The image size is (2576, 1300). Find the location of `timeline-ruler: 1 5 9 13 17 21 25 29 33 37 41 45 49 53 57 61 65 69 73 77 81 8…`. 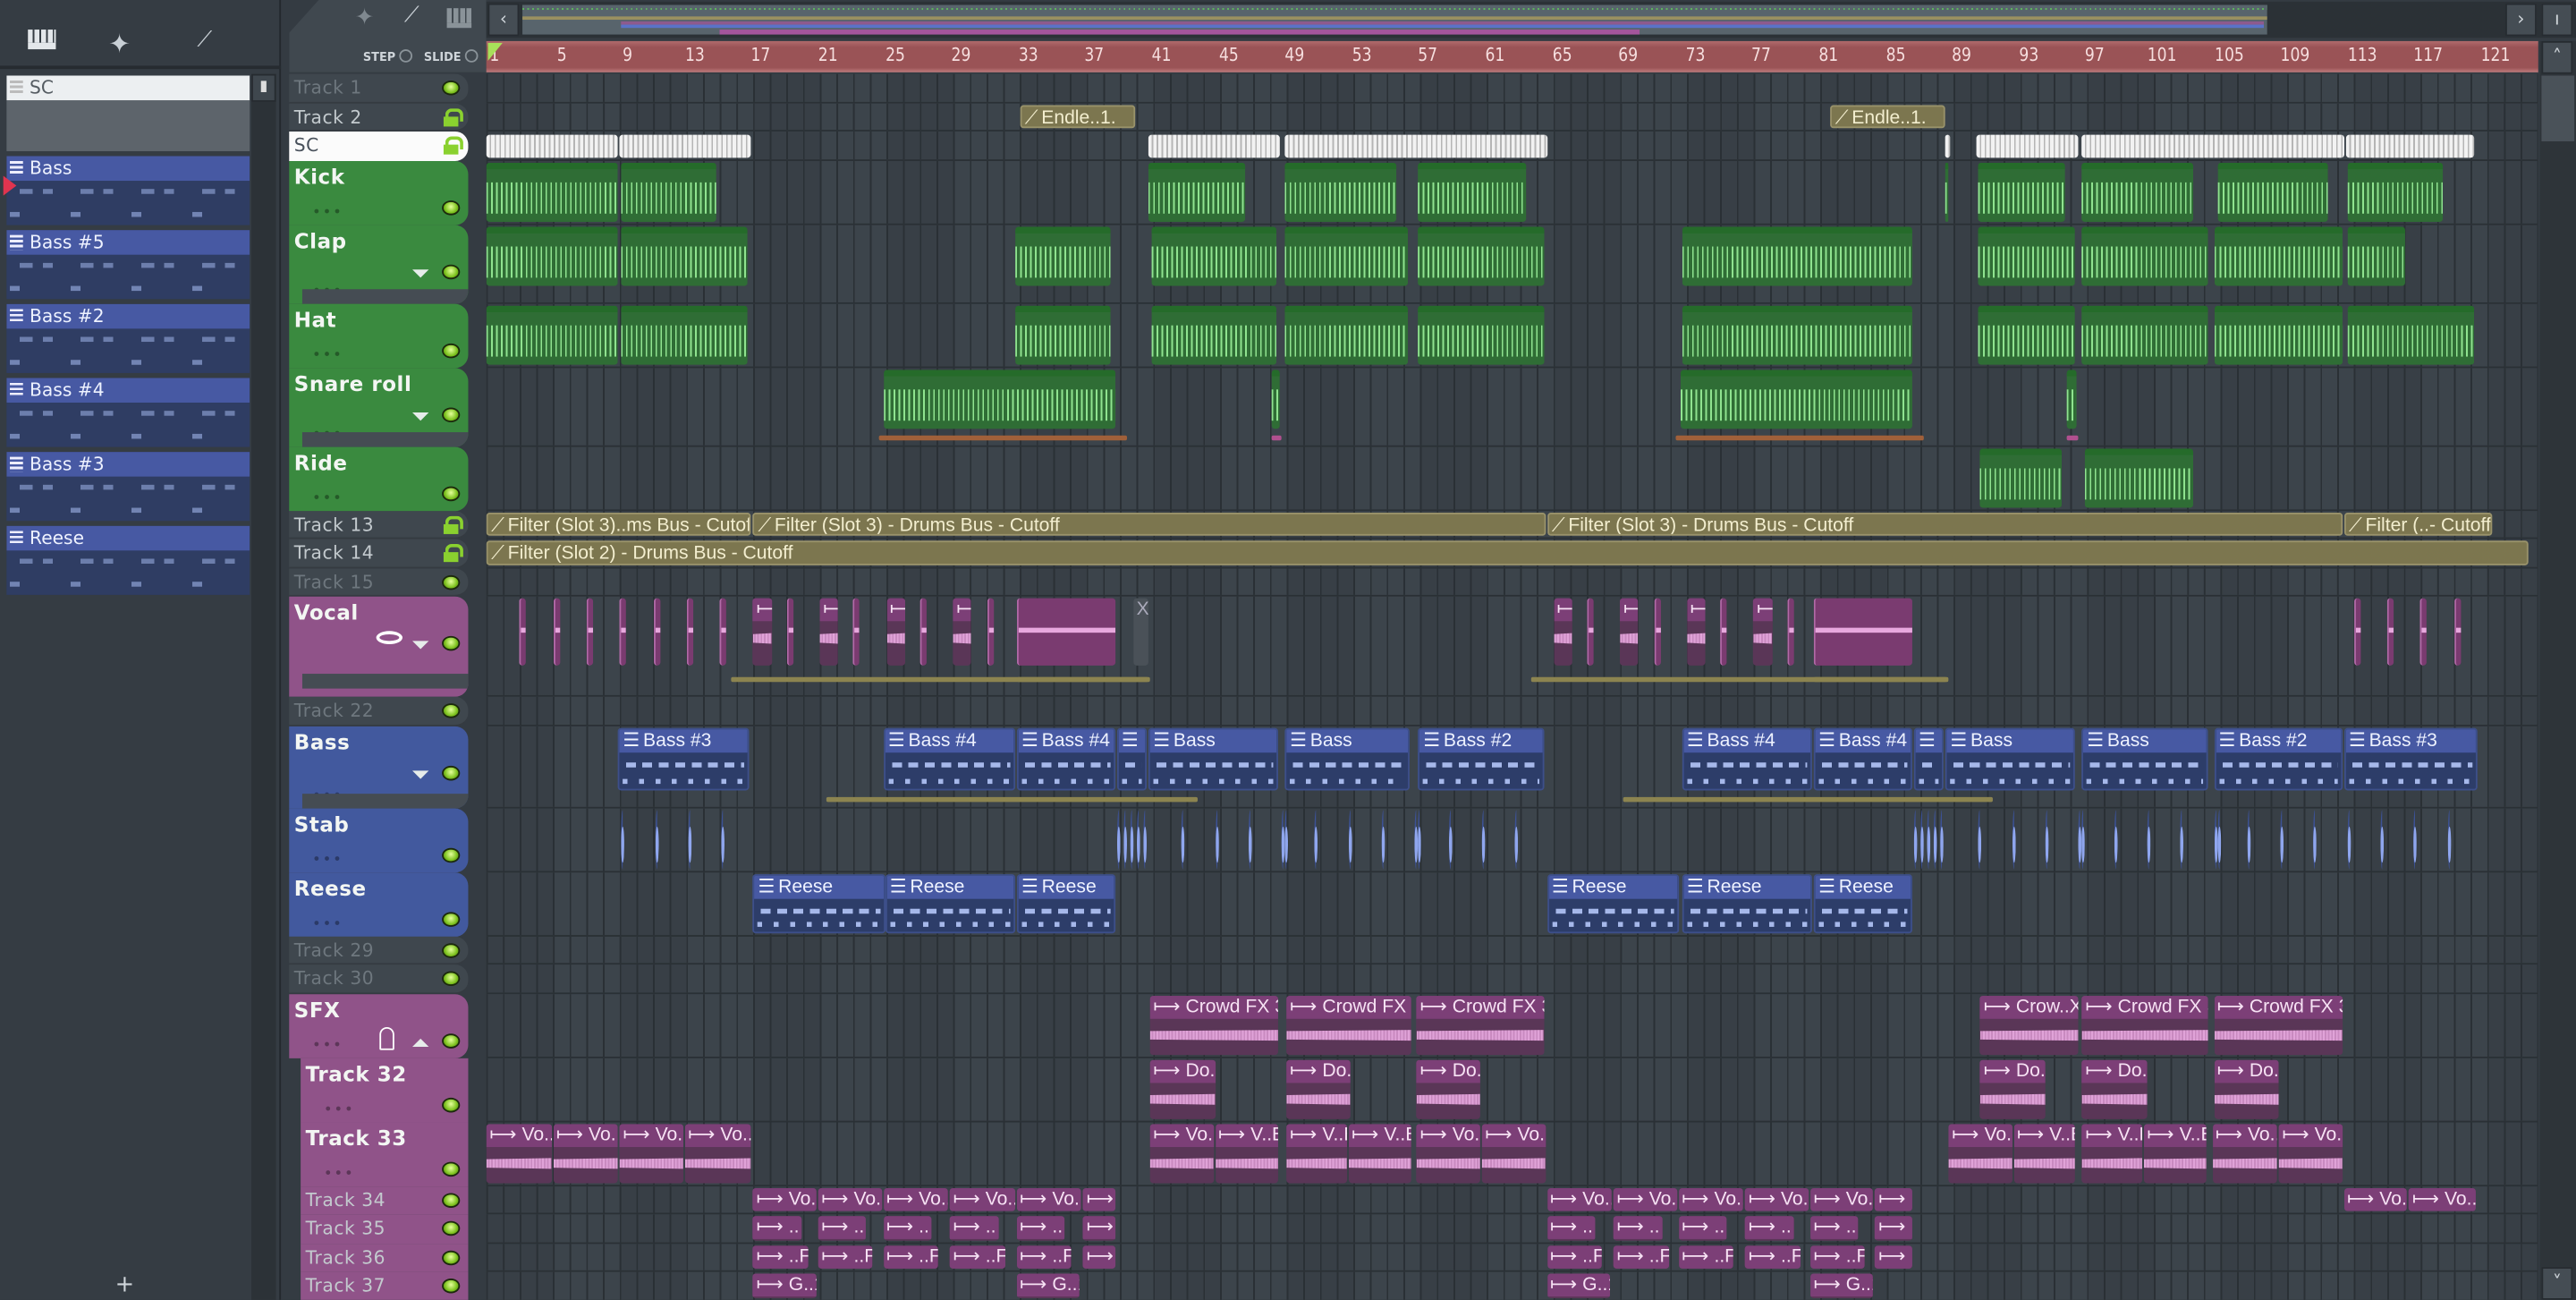

timeline-ruler: 1 5 9 13 17 21 25 29 33 37 41 45 49 53 57 61 65 69 73 77 81 8… is located at coordinates (1512, 56).